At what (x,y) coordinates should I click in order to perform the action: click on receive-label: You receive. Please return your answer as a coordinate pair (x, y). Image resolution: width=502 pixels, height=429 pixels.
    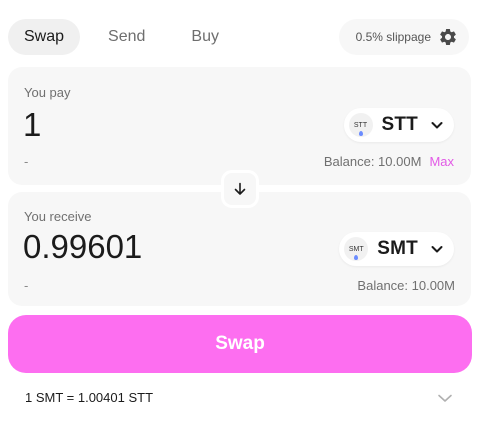
    Looking at the image, I should click on (58, 216).